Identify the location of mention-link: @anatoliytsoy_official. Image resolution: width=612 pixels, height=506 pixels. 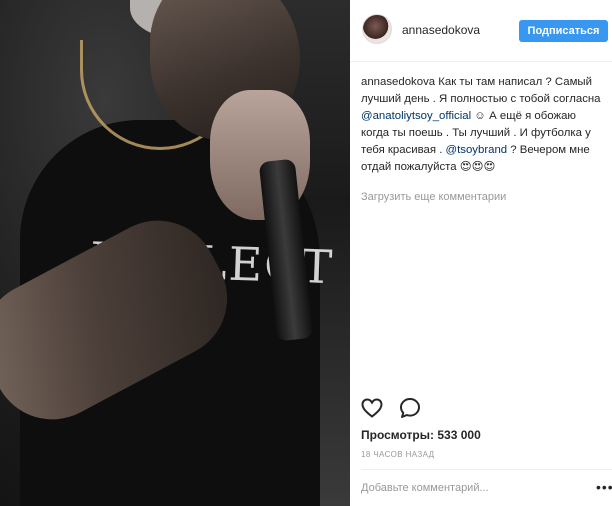
(416, 116).